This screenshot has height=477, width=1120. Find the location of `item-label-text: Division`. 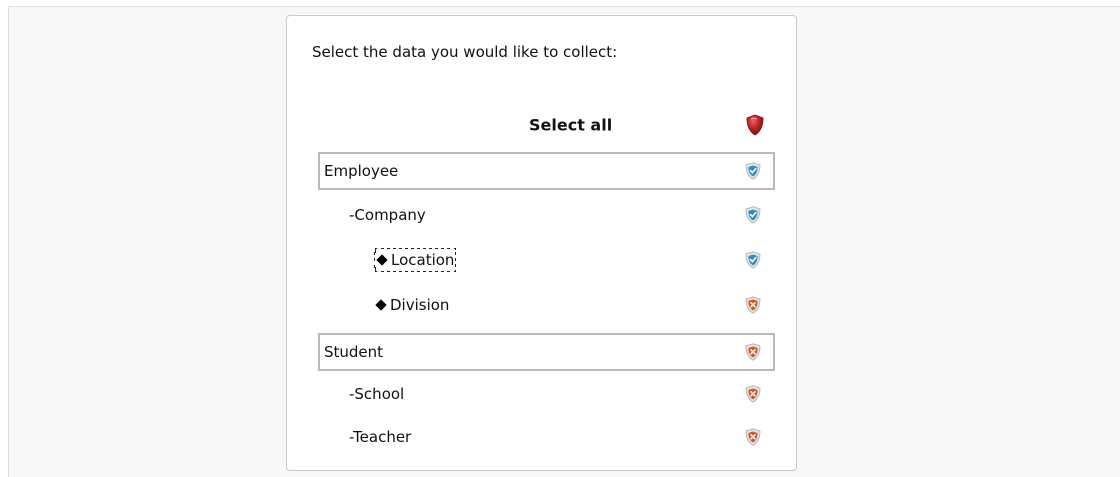

item-label-text: Division is located at coordinates (420, 305).